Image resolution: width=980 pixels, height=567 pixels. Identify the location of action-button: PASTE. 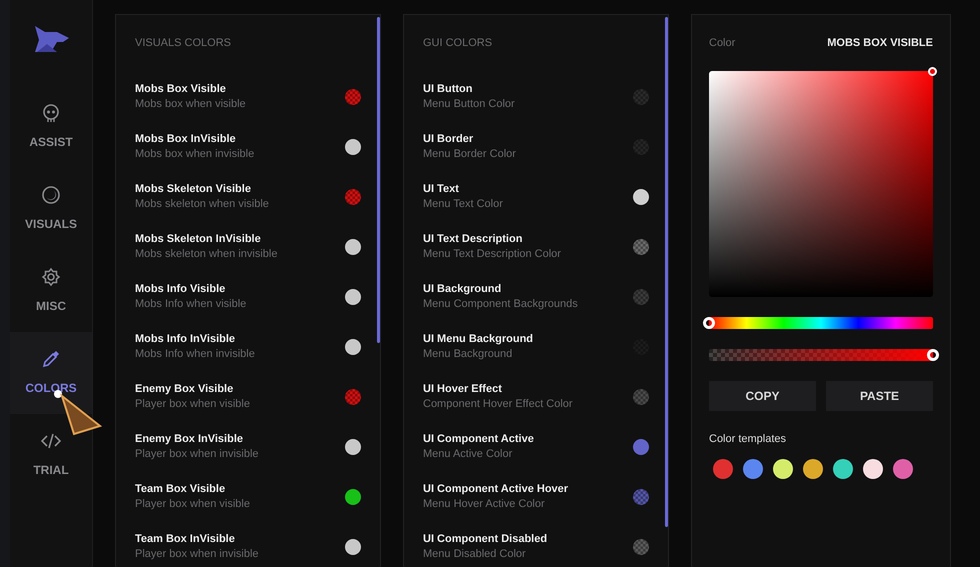
(879, 395).